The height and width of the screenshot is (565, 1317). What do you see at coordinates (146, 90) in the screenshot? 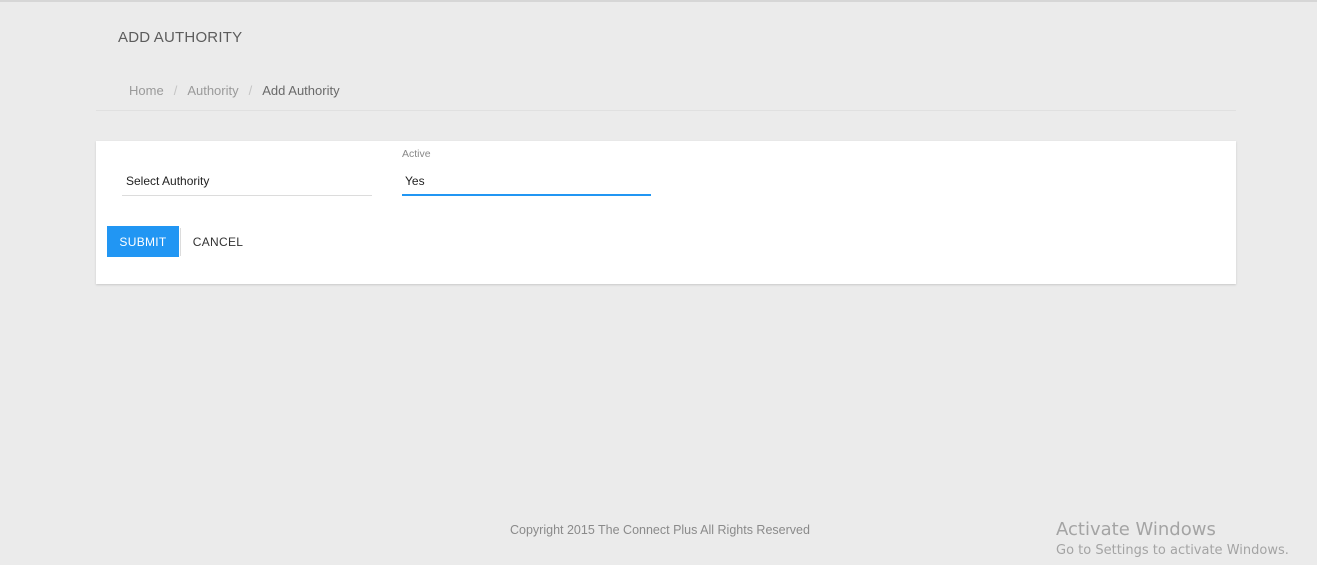
I see `breadcrumb-home-link: Home` at bounding box center [146, 90].